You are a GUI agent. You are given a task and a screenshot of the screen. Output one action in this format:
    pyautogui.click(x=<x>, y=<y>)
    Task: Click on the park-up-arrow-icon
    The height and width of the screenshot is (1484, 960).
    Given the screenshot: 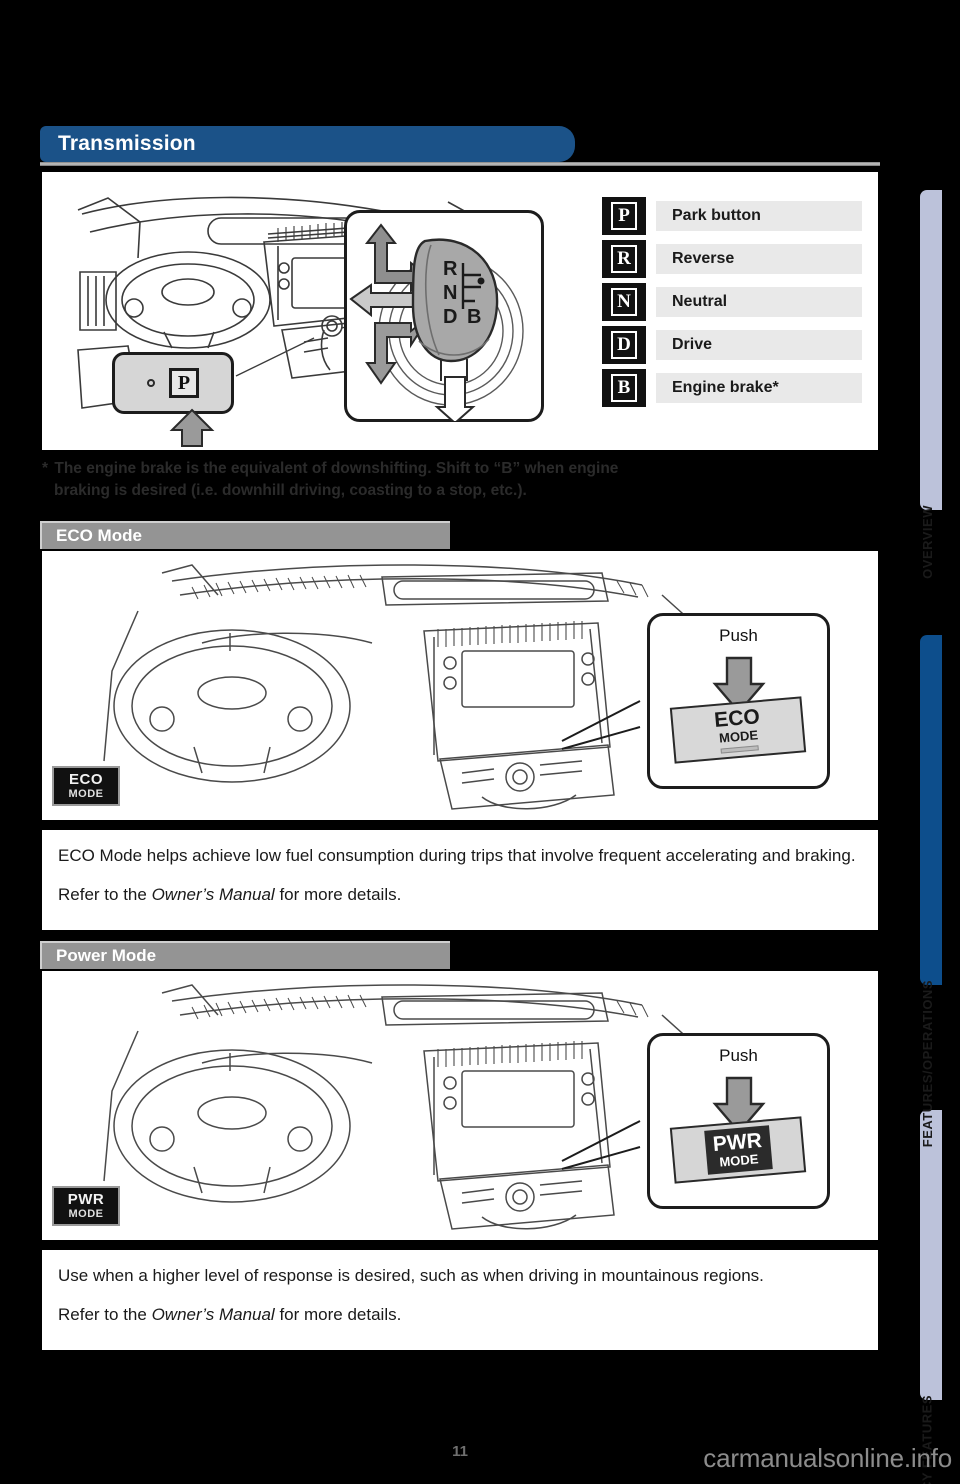 What is the action you would take?
    pyautogui.click(x=192, y=427)
    